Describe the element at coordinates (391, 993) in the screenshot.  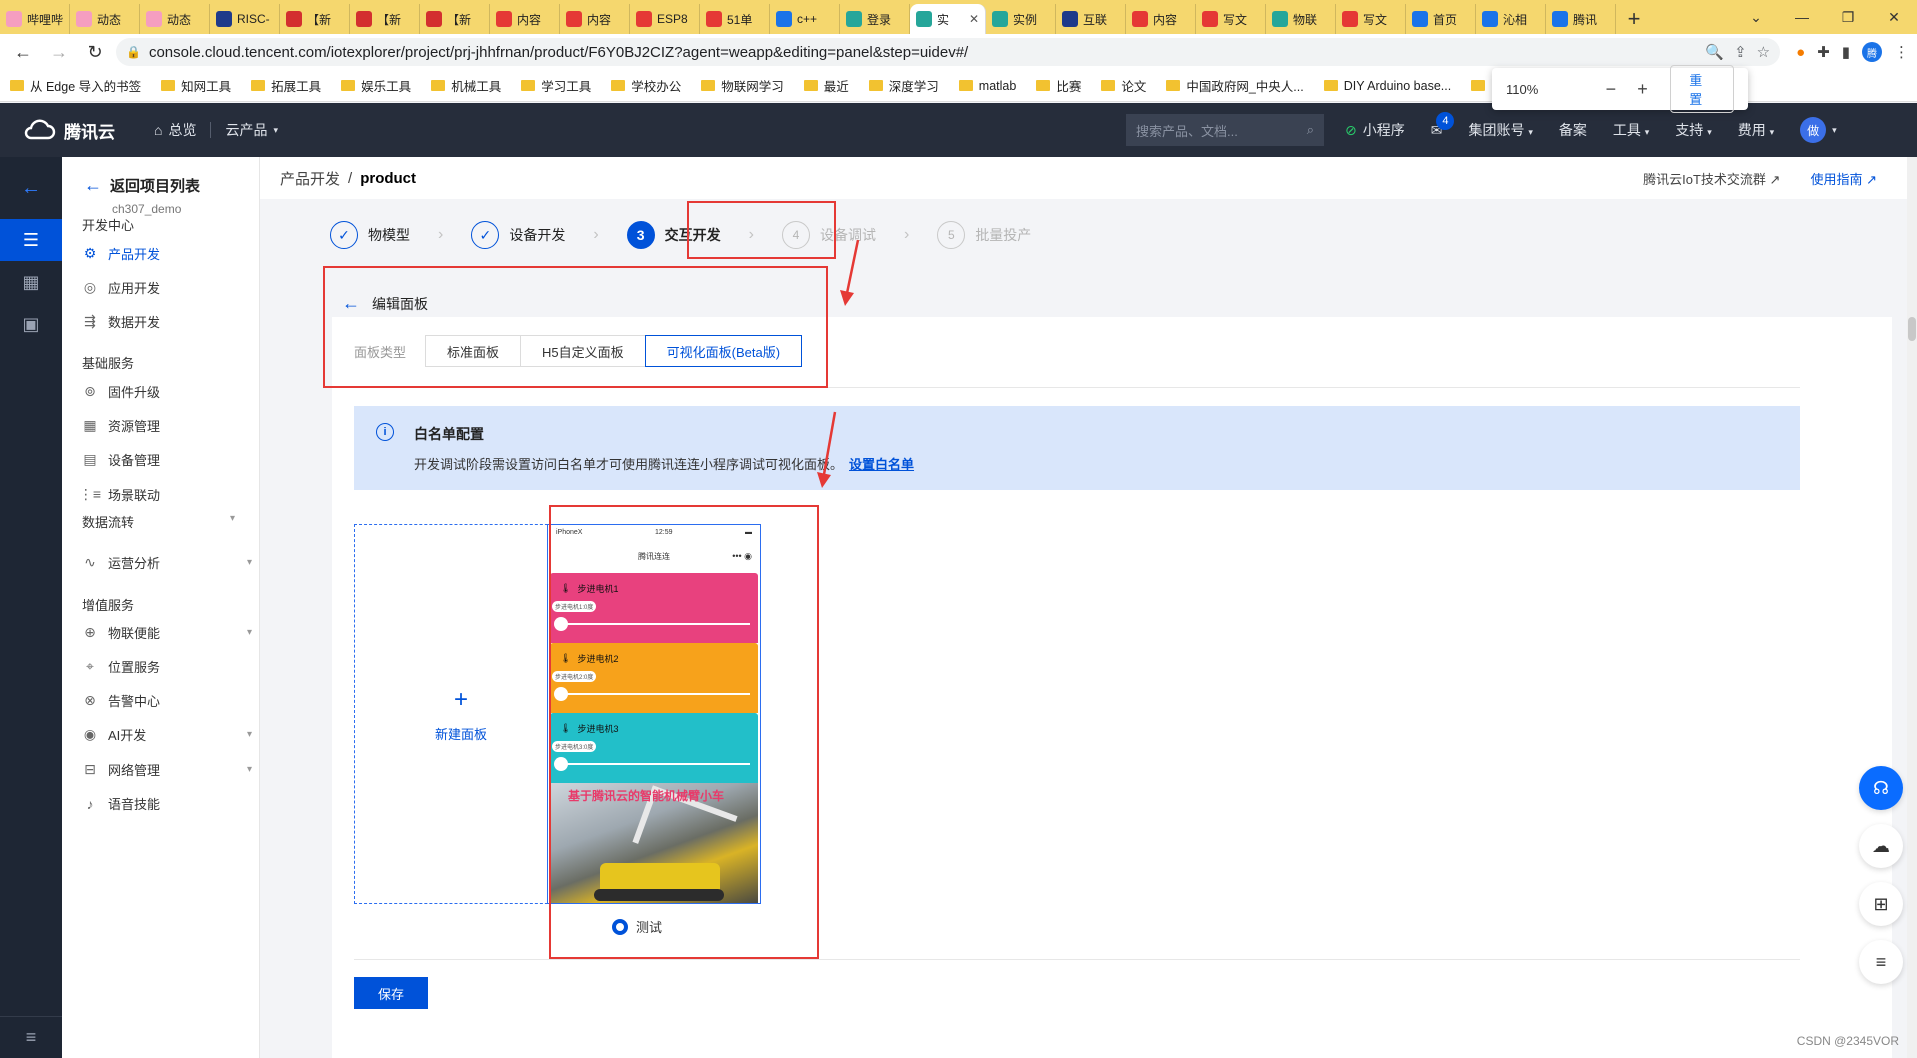
I see `save-button: 保存` at that location.